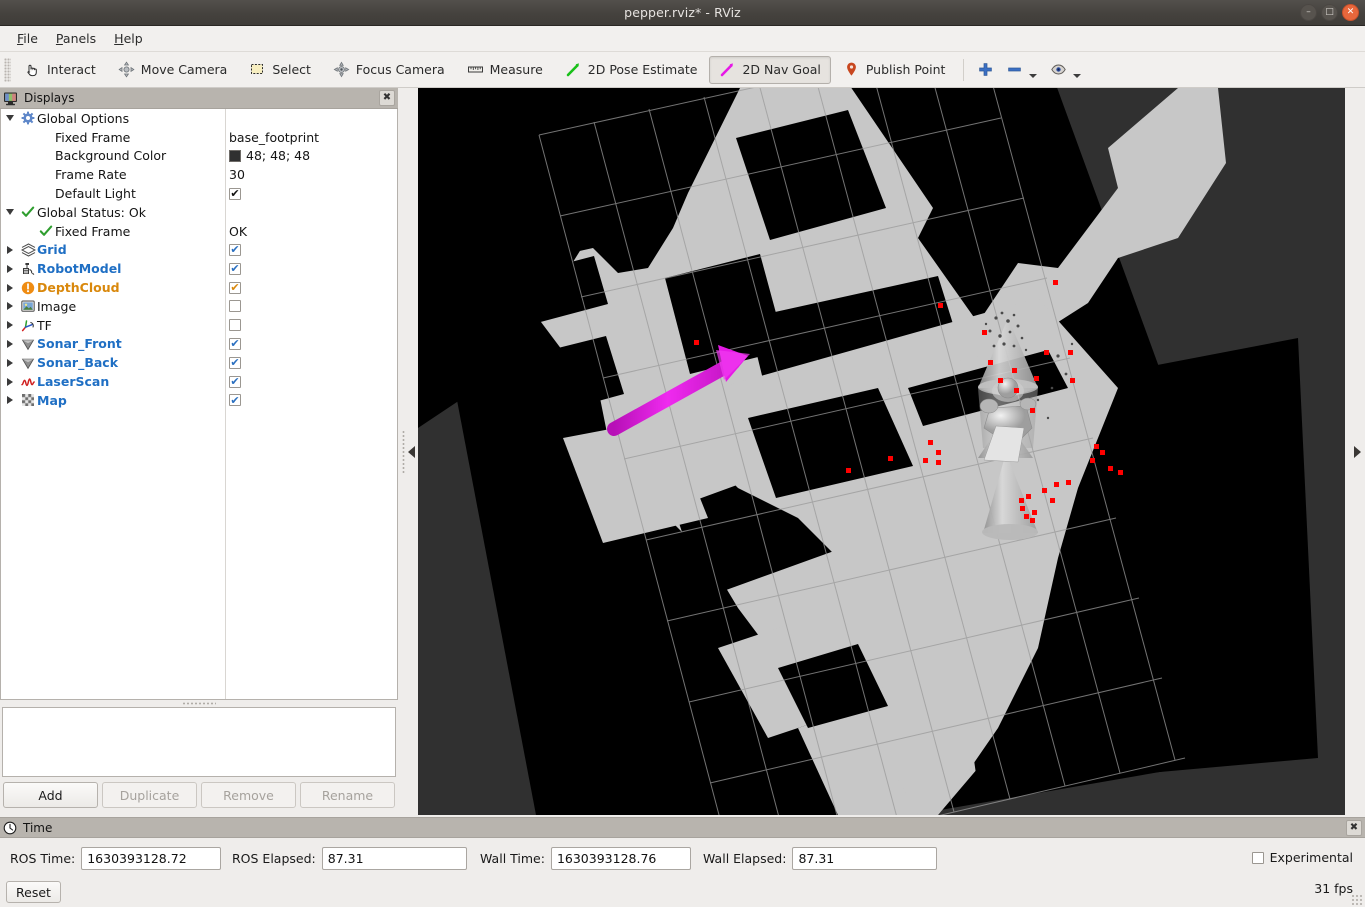  What do you see at coordinates (985, 70) in the screenshot?
I see `tool-add-panel` at bounding box center [985, 70].